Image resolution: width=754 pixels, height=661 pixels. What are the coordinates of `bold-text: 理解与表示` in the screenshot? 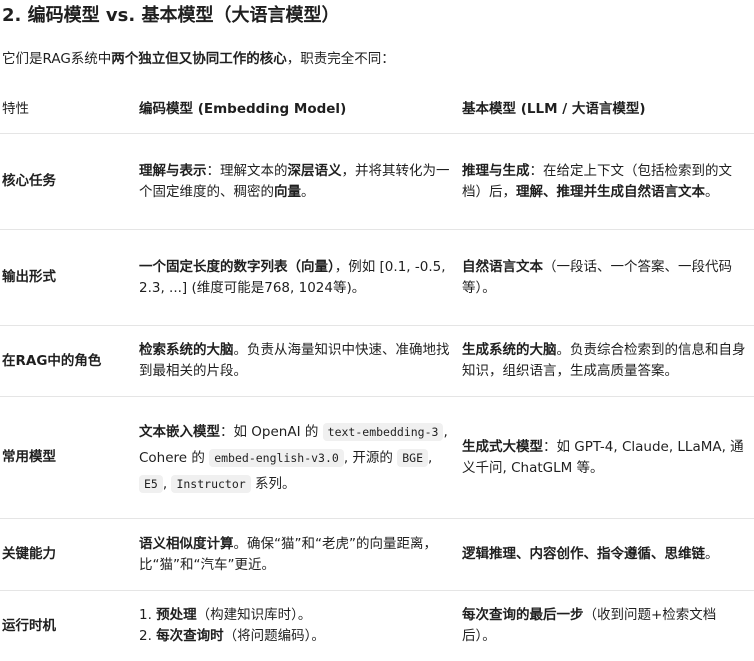 It's located at (173, 171).